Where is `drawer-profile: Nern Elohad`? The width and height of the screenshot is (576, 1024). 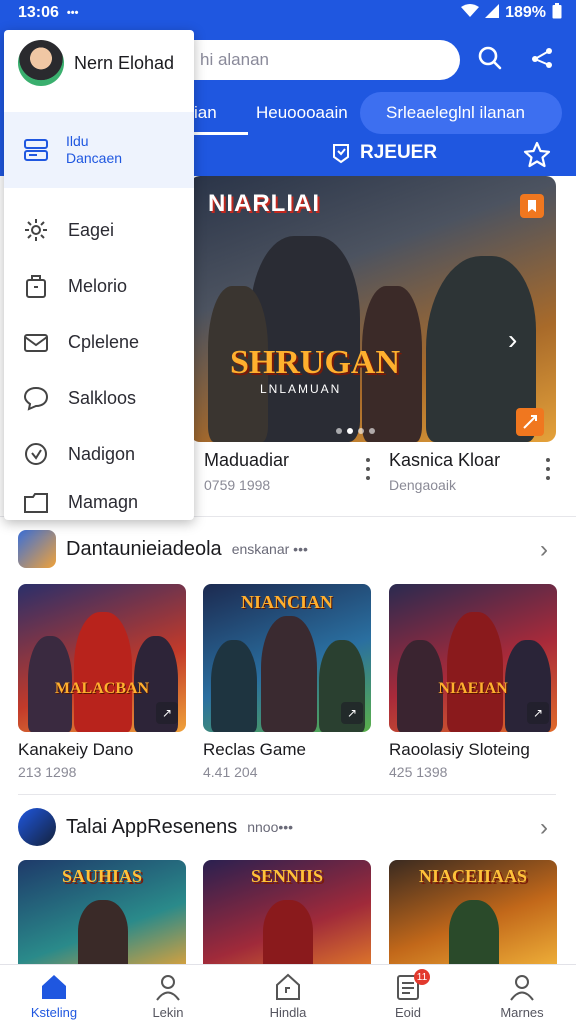 drawer-profile: Nern Elohad is located at coordinates (99, 63).